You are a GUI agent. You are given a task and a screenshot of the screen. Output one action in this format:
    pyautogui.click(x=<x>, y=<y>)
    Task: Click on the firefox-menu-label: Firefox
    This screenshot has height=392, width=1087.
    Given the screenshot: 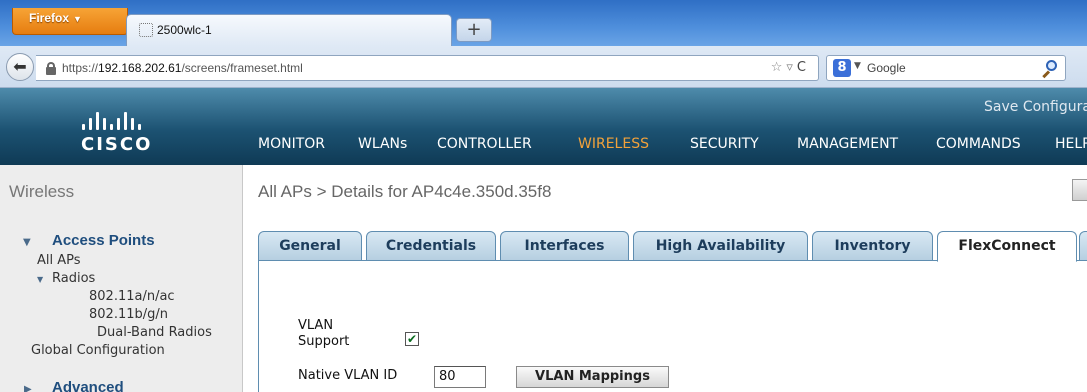 What is the action you would take?
    pyautogui.click(x=49, y=18)
    